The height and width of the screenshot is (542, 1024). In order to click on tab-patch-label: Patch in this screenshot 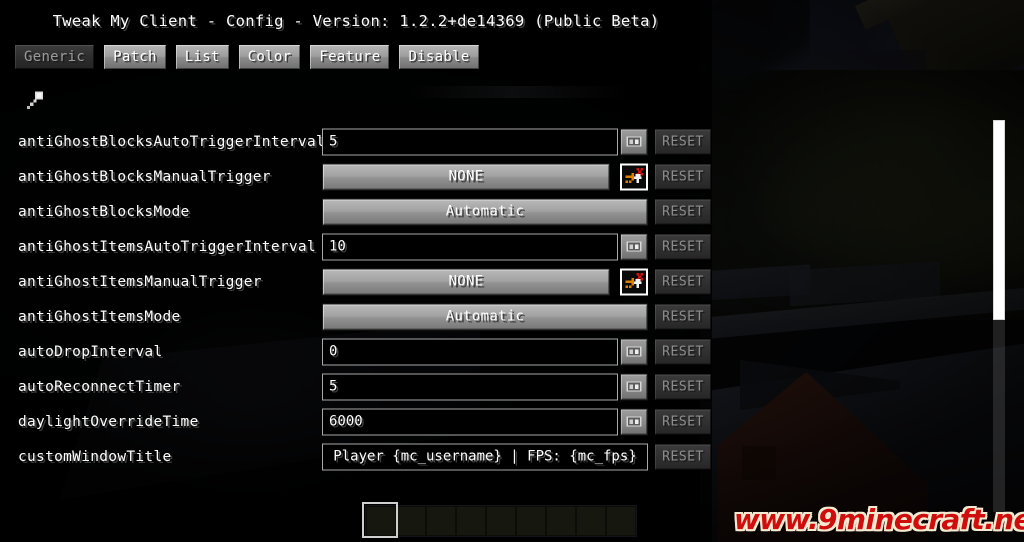, I will do `click(135, 57)`.